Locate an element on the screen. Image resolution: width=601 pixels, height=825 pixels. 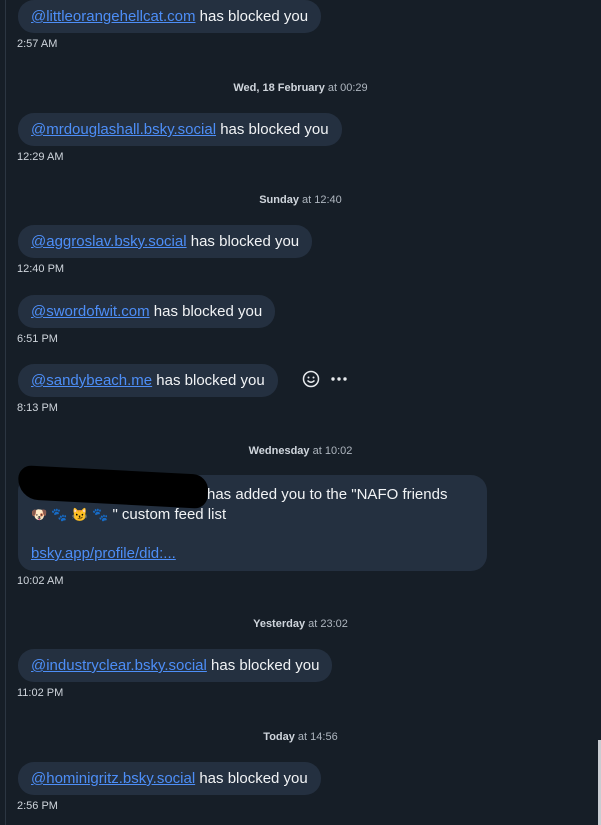
message-bubble: @sandybeach.me has blocked you is located at coordinates (148, 380).